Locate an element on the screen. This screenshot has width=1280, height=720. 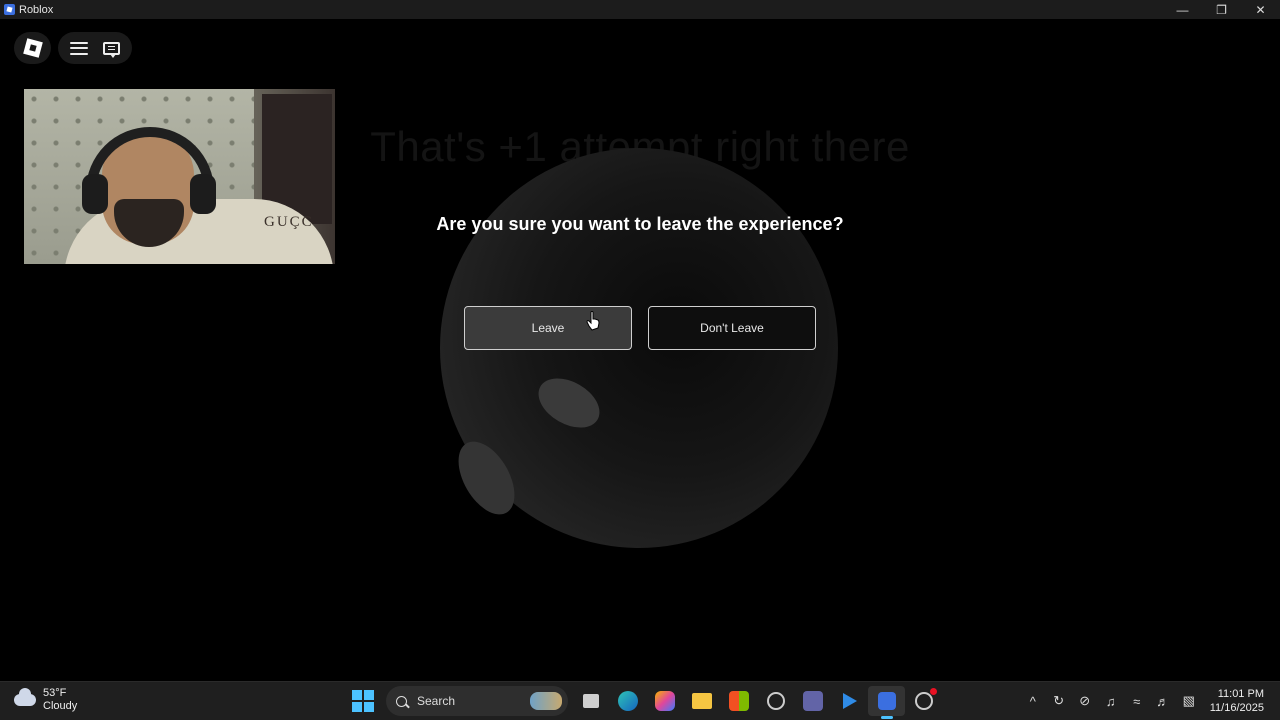
weather-widget: 53°F Cloudy is located at coordinates (45, 700).